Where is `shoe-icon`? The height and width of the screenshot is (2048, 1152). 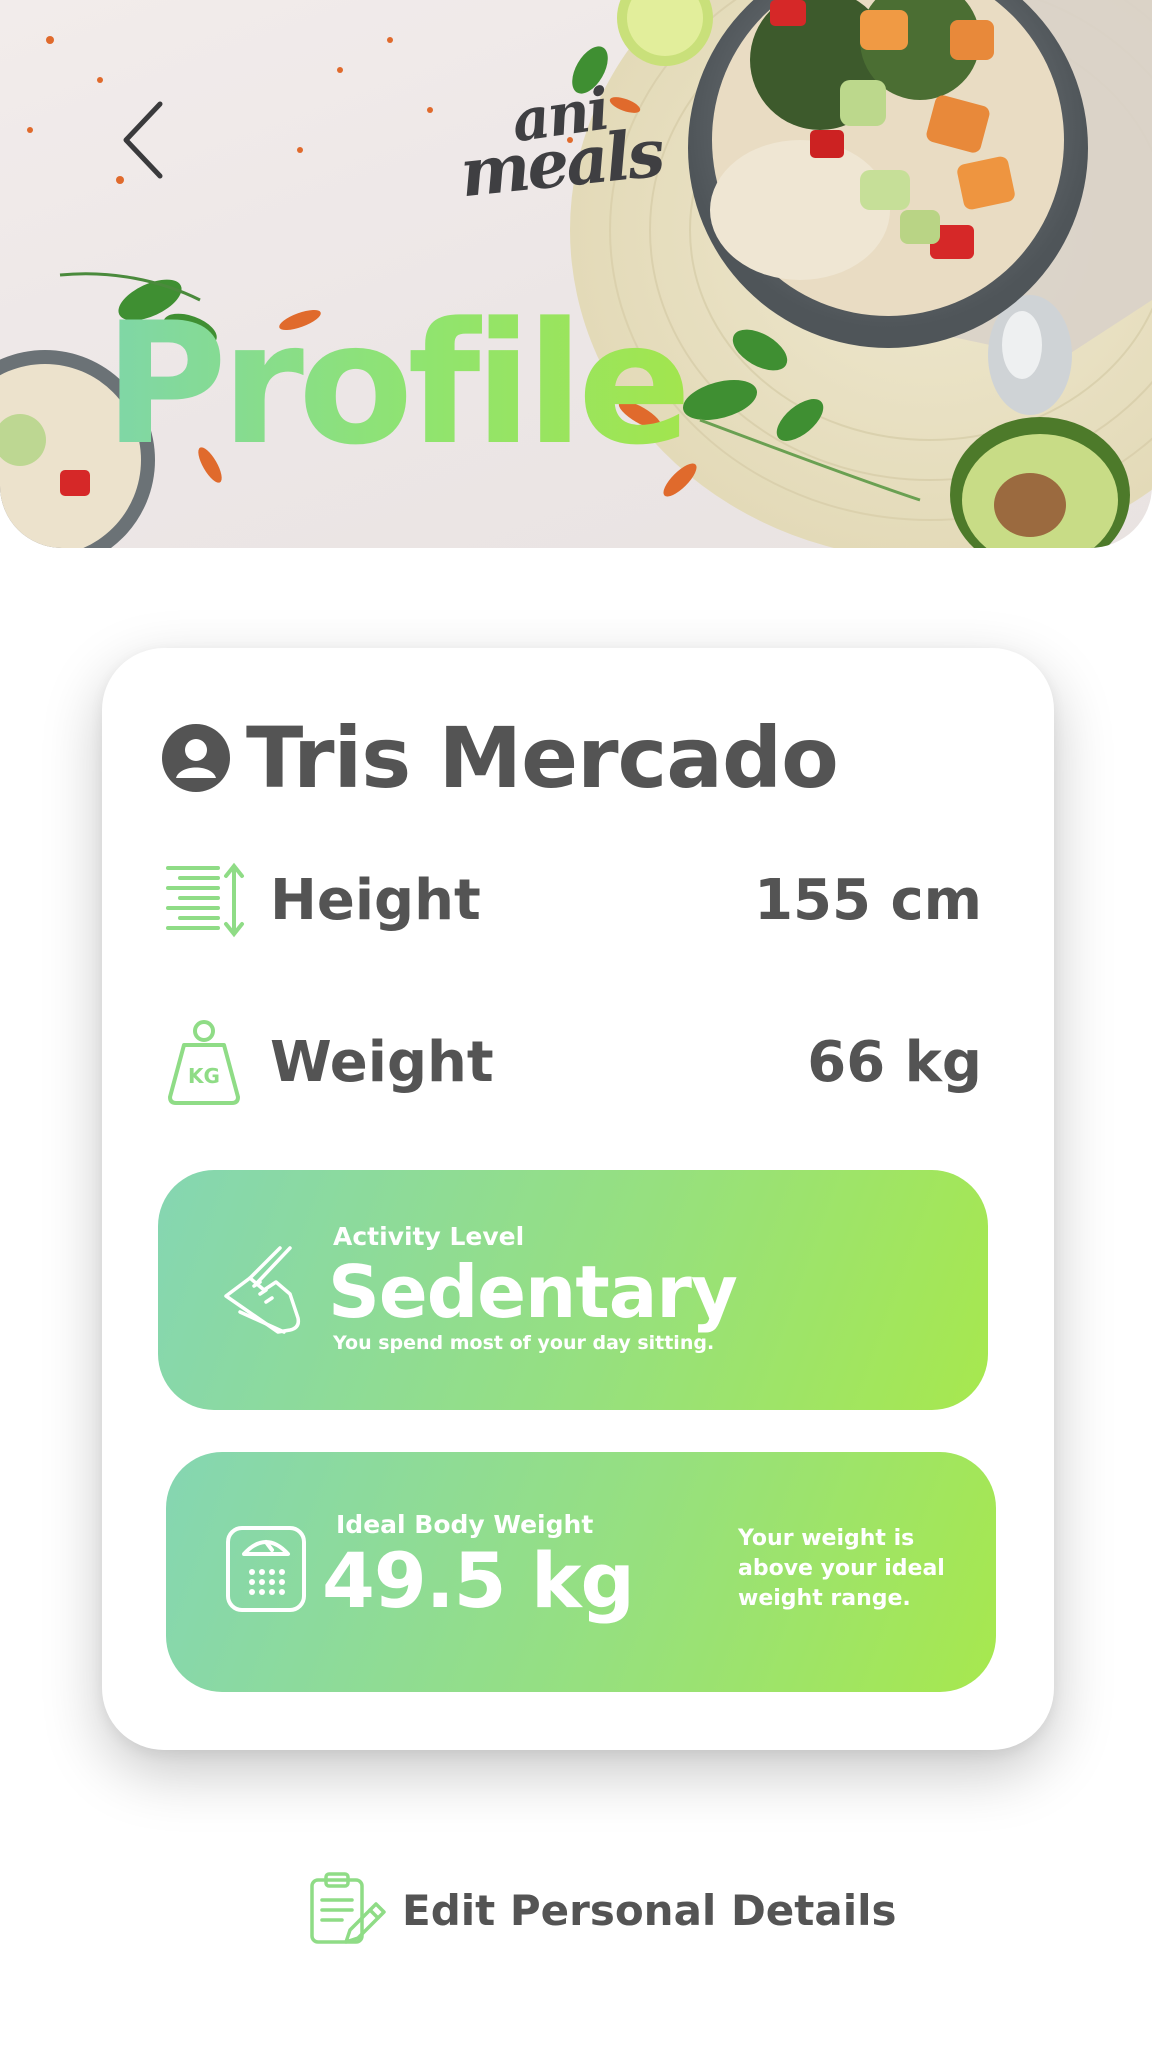 shoe-icon is located at coordinates (262, 1290).